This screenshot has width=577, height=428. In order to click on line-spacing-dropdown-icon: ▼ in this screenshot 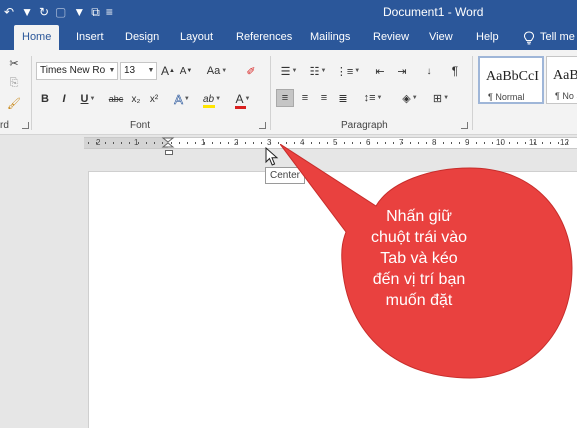, I will do `click(379, 98)`.